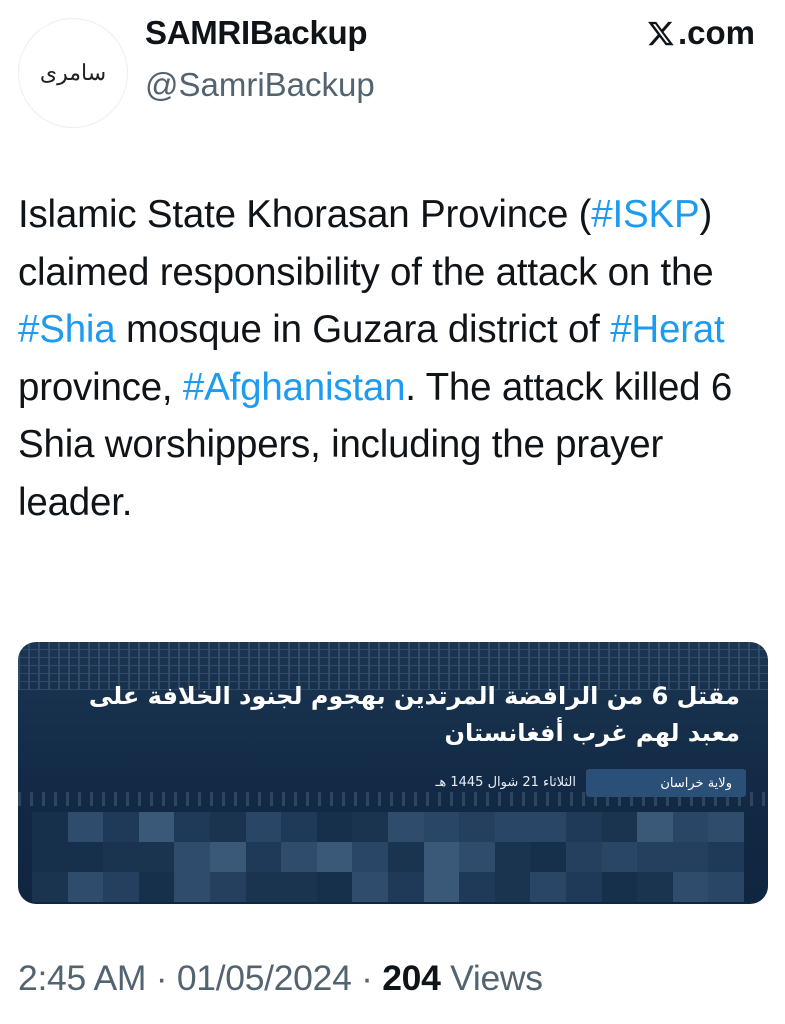 The image size is (785, 1024). Describe the element at coordinates (256, 33) in the screenshot. I see `display-name: SAMRIBackup` at that location.